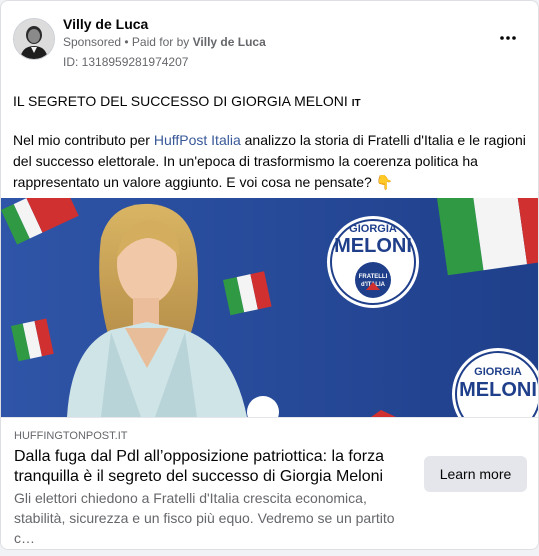 The width and height of the screenshot is (539, 556). I want to click on more-options-button, so click(508, 38).